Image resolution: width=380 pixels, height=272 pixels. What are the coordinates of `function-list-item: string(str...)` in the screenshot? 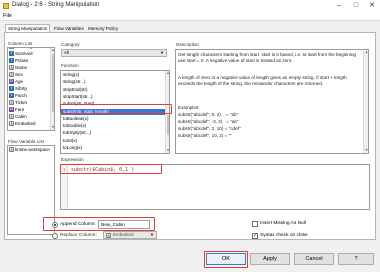 It's located at (113, 82).